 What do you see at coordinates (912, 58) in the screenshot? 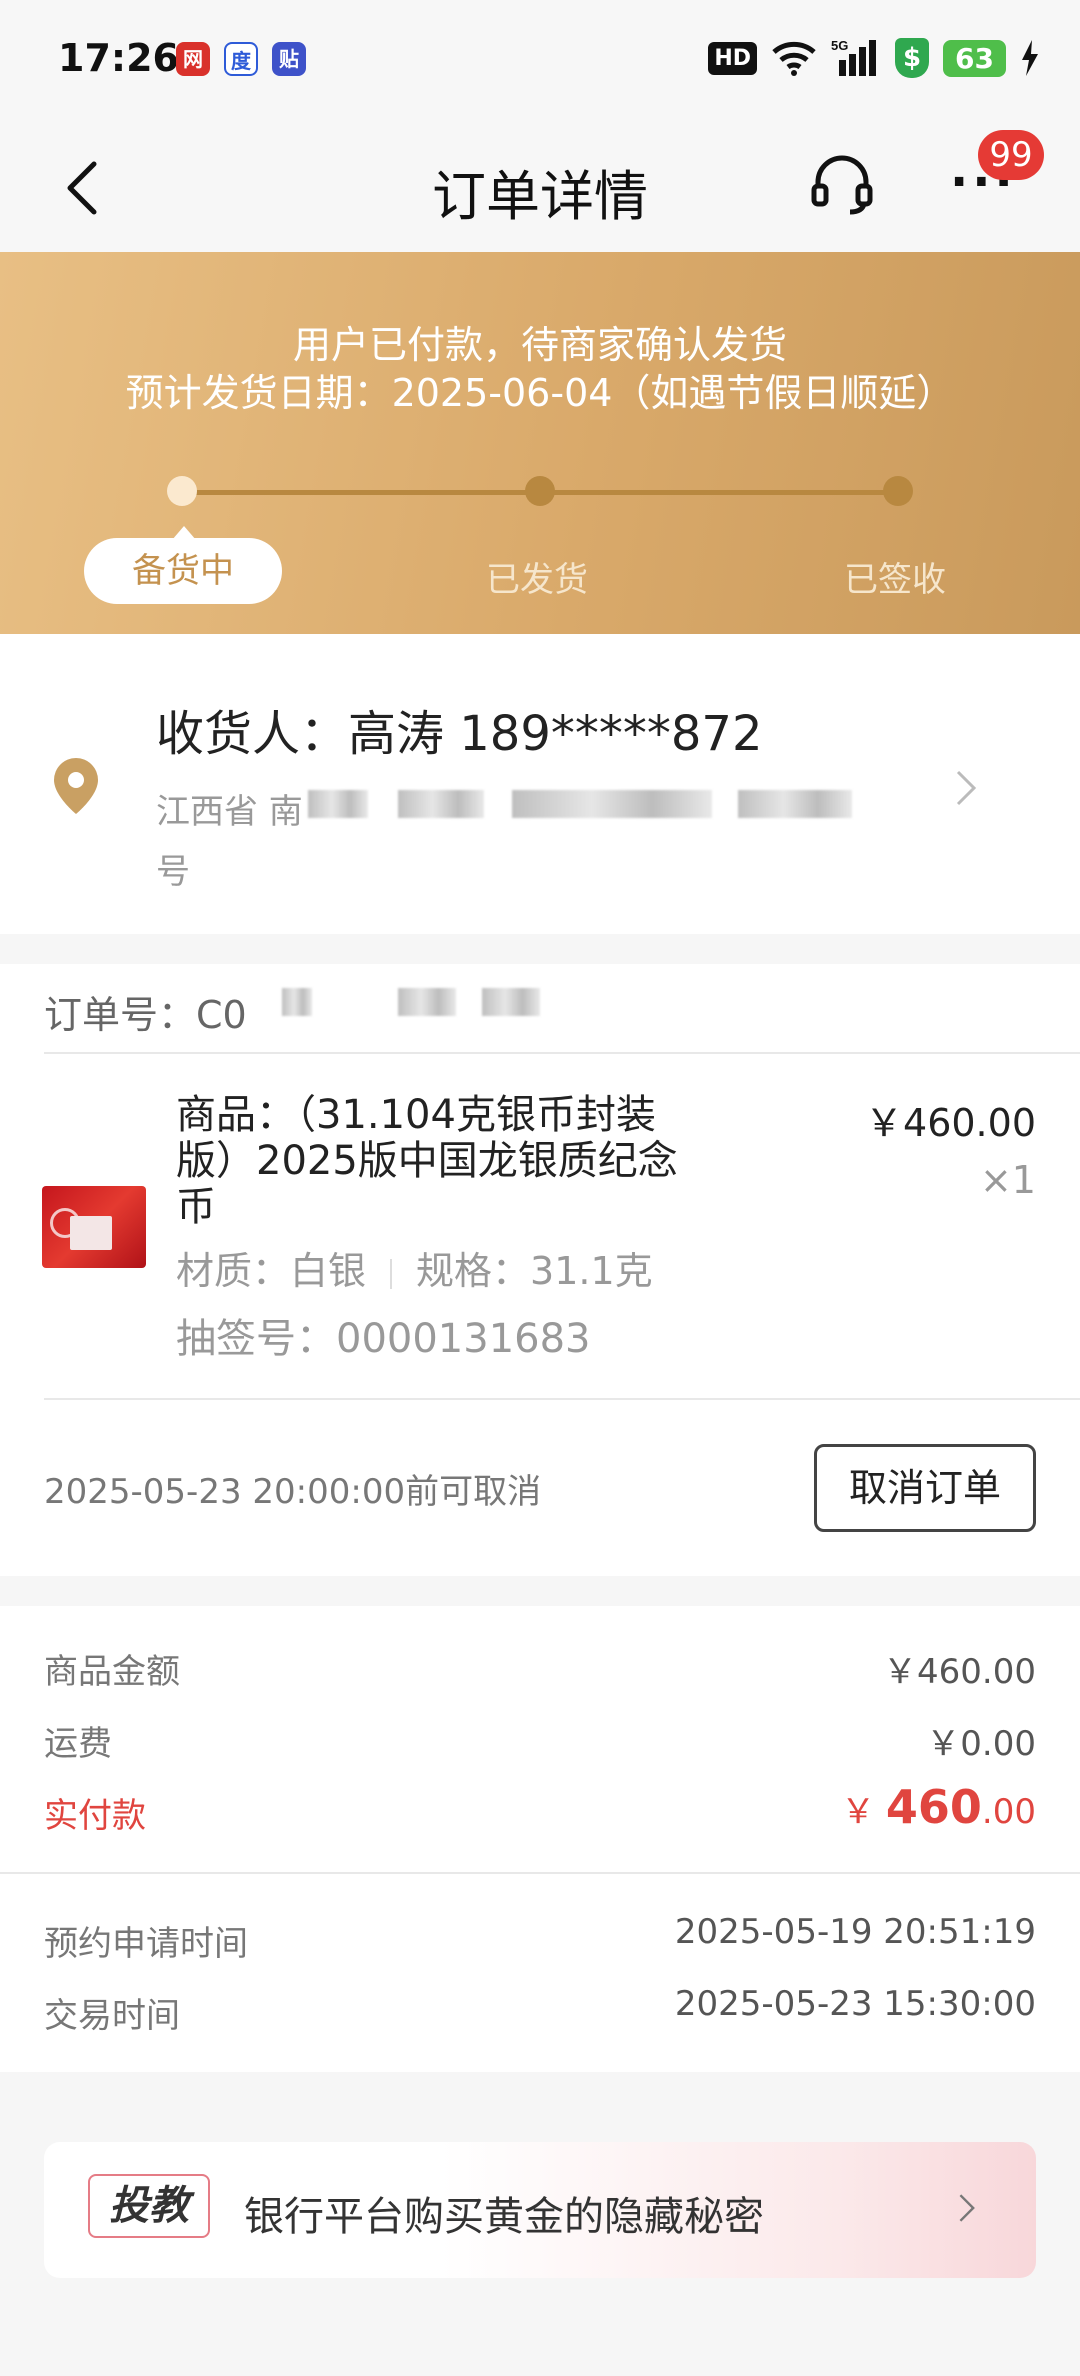
I see `security-shield-icon: $` at bounding box center [912, 58].